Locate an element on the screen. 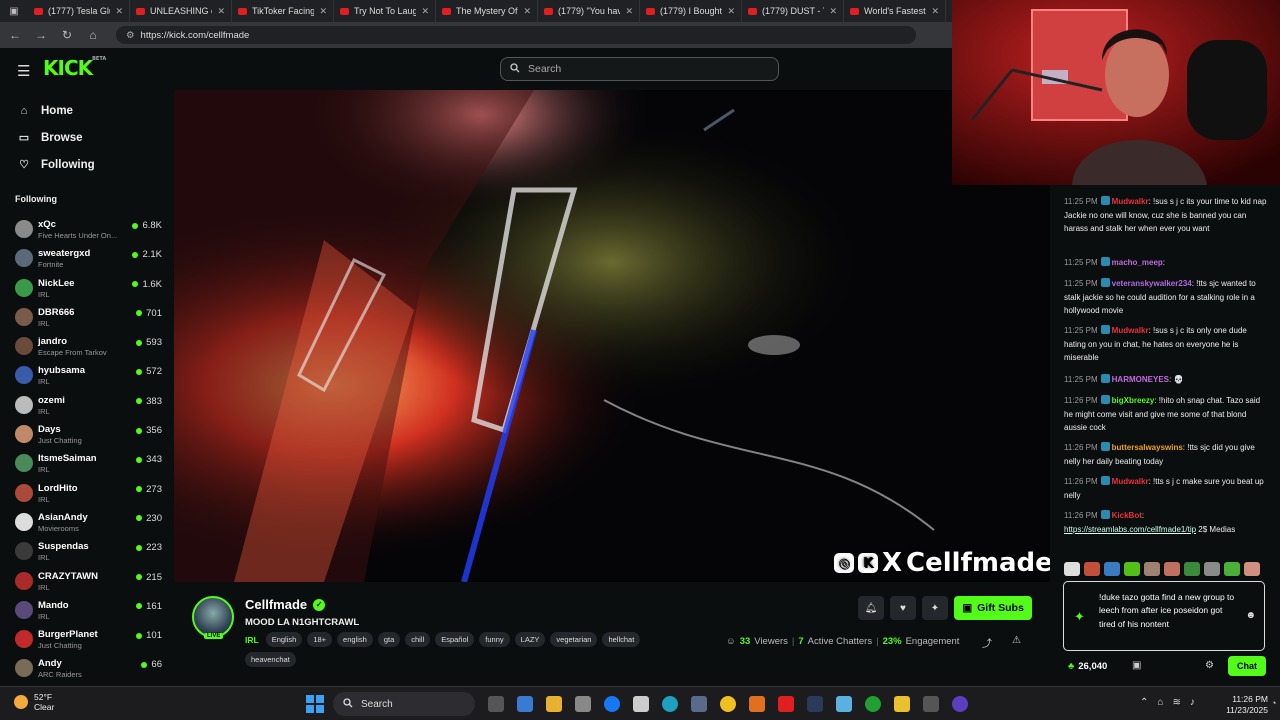  wifi-icon: ≋ is located at coordinates (1176, 702).